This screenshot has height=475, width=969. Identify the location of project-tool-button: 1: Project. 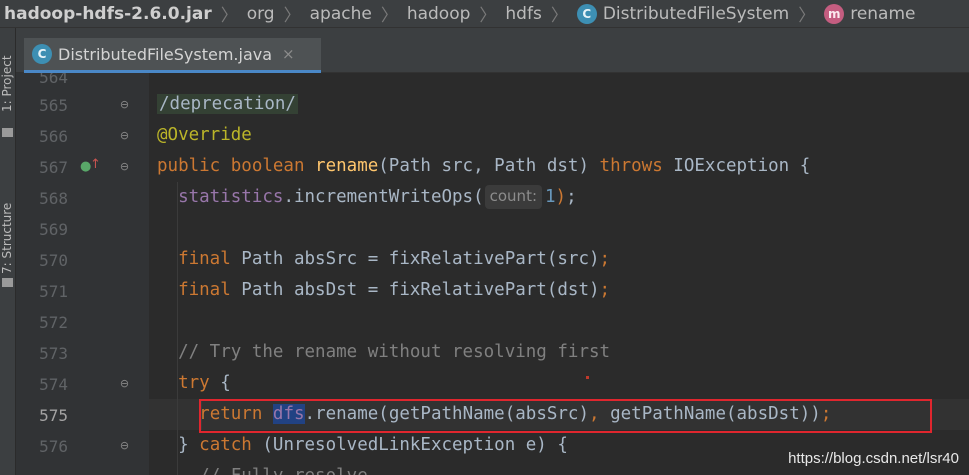
(8, 84).